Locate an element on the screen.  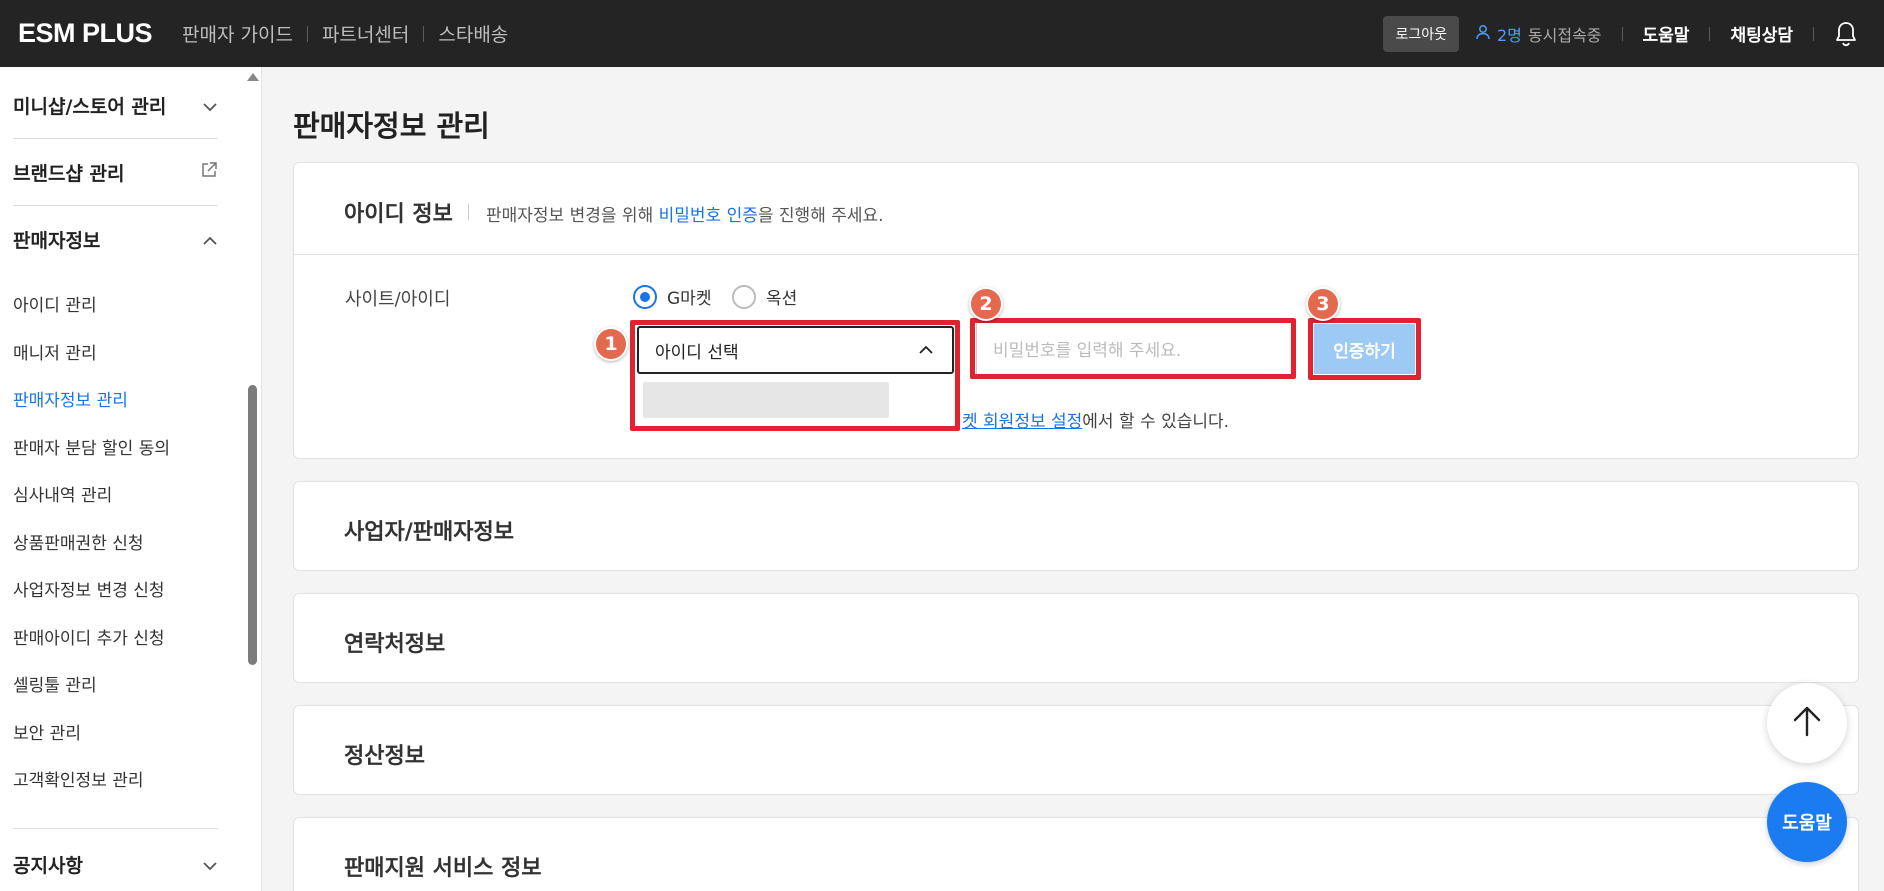
note-text: 에서 할 수 있습니다. is located at coordinates (1156, 422).